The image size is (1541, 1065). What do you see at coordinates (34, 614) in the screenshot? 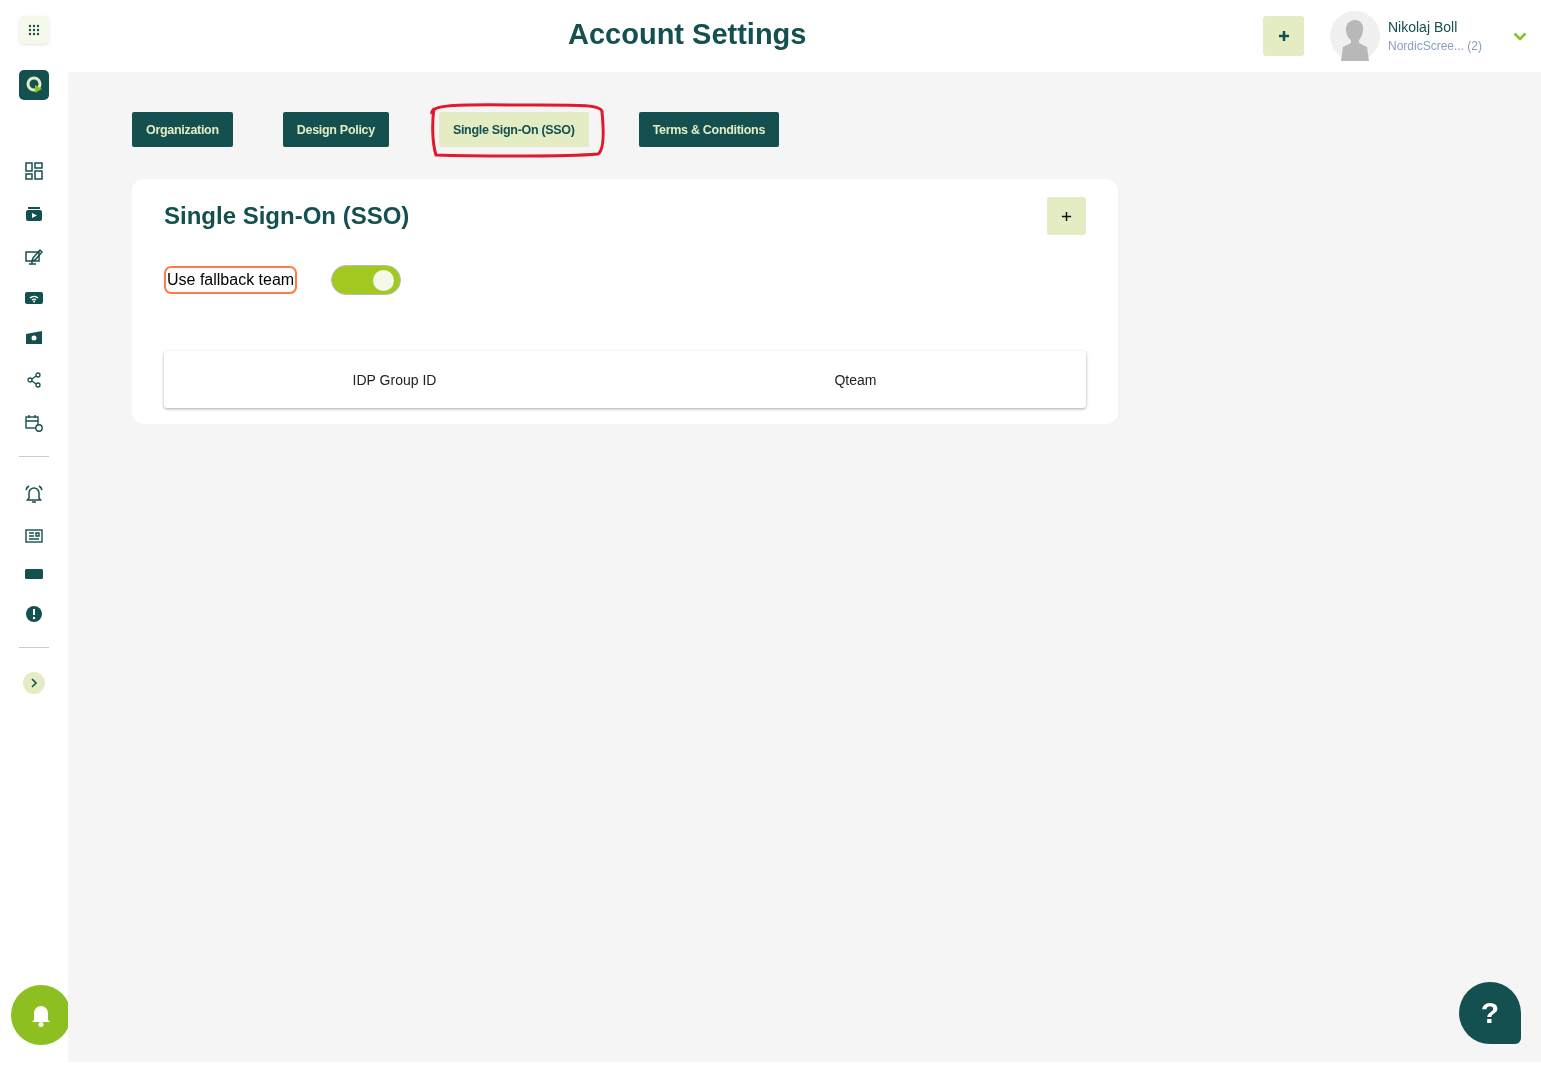
I see `alert-icon` at bounding box center [34, 614].